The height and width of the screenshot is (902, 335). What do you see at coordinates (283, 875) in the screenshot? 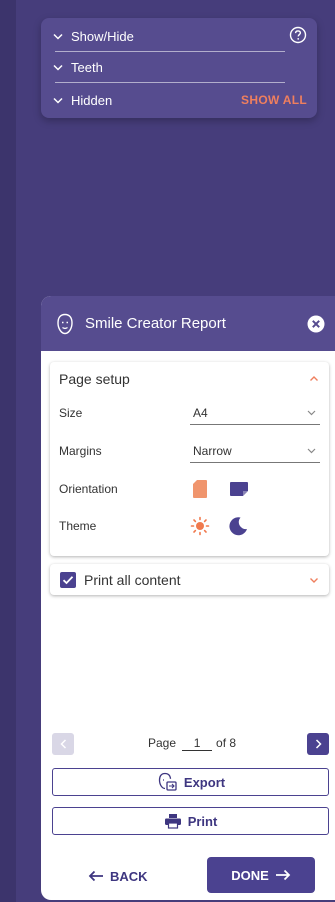
I see `arrow-right-icon` at bounding box center [283, 875].